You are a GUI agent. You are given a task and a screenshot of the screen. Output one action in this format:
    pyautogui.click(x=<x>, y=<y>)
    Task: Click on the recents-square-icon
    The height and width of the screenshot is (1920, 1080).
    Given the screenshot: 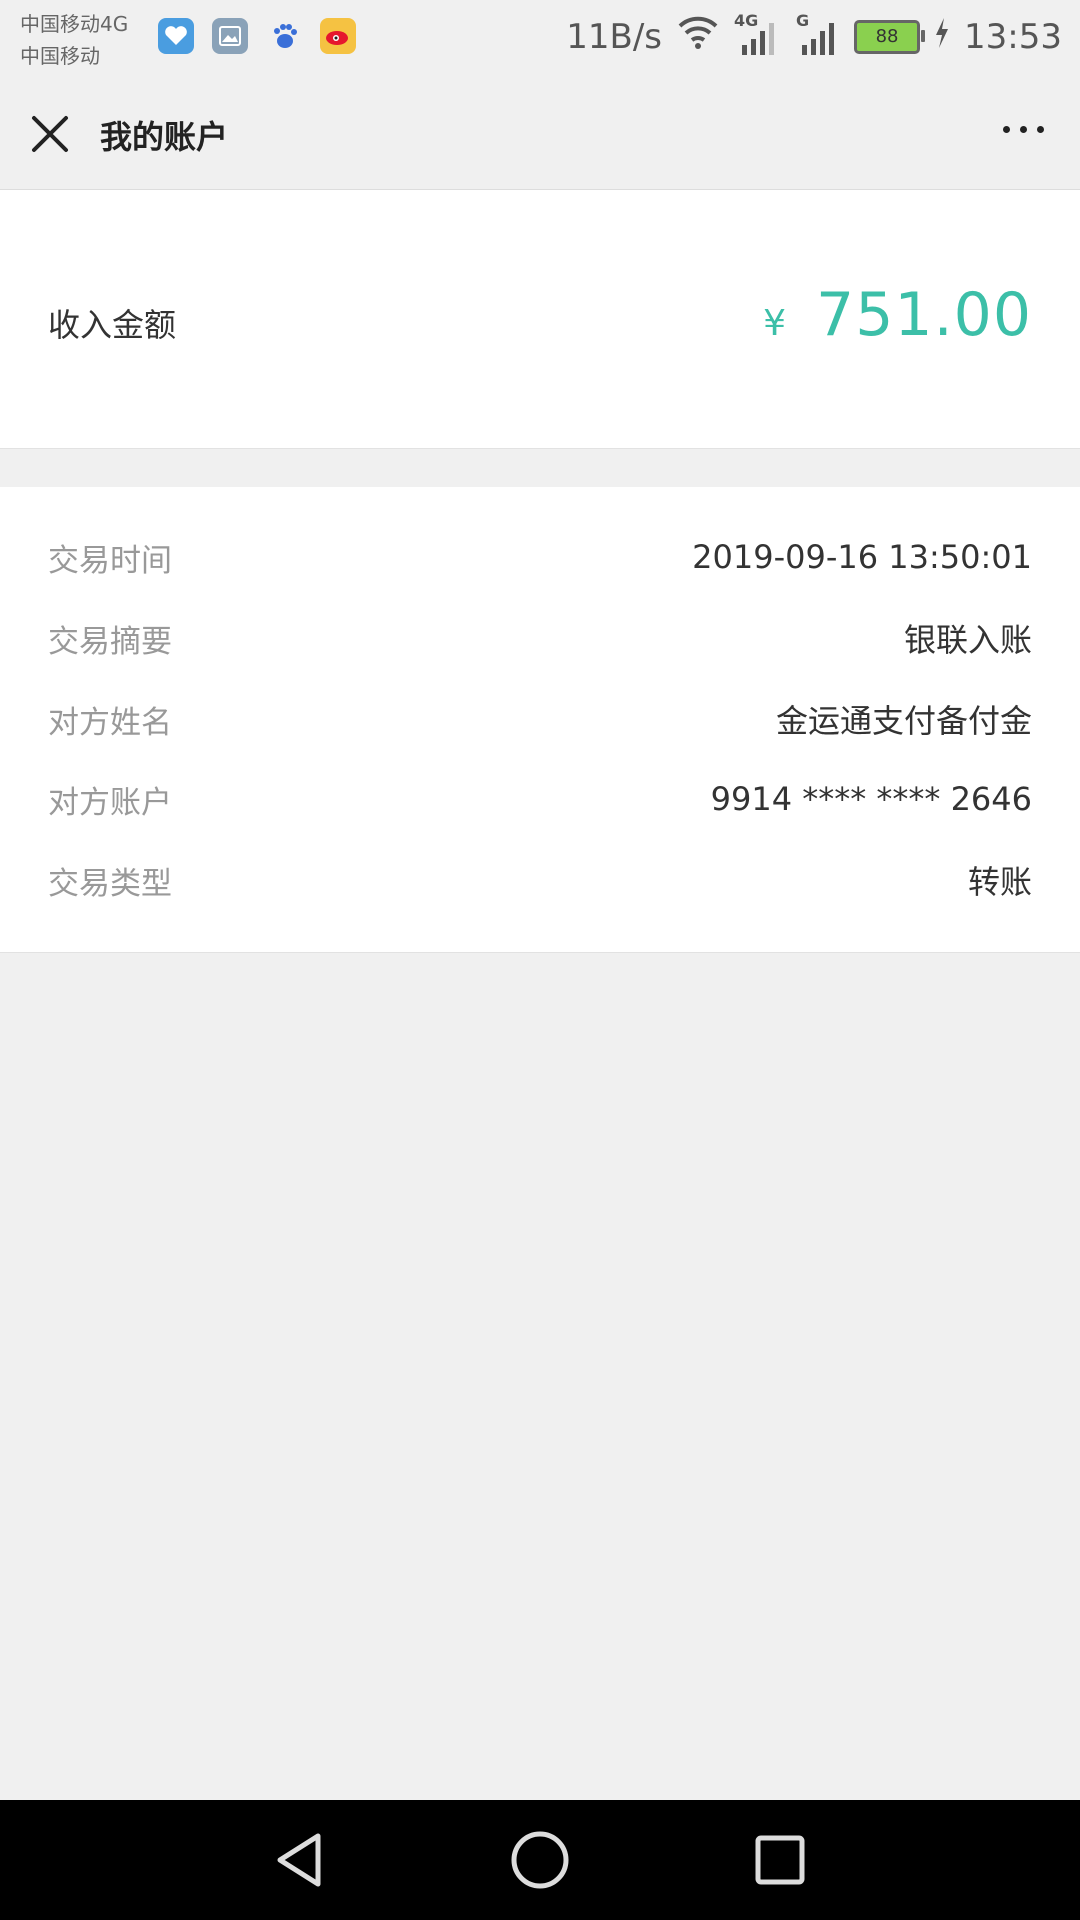 What is the action you would take?
    pyautogui.click(x=780, y=1860)
    